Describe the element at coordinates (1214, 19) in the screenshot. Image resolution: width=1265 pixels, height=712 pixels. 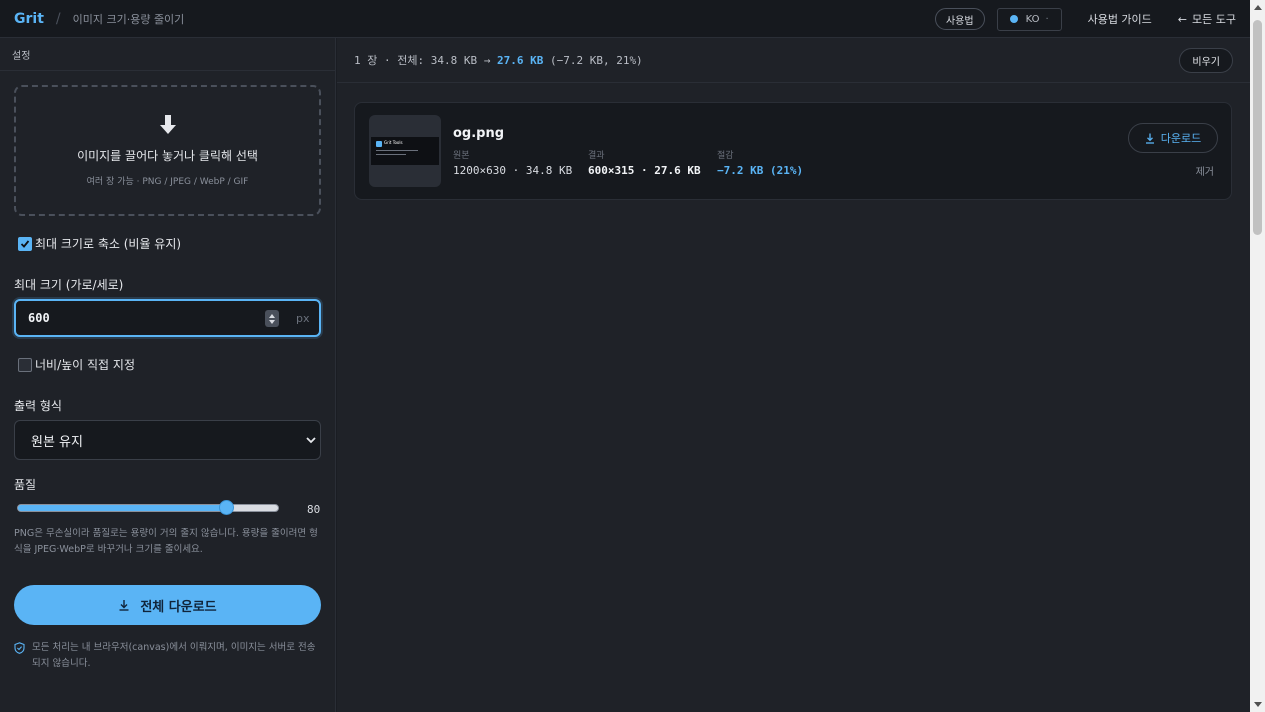
I see `all-tools-label: 모든 도구` at that location.